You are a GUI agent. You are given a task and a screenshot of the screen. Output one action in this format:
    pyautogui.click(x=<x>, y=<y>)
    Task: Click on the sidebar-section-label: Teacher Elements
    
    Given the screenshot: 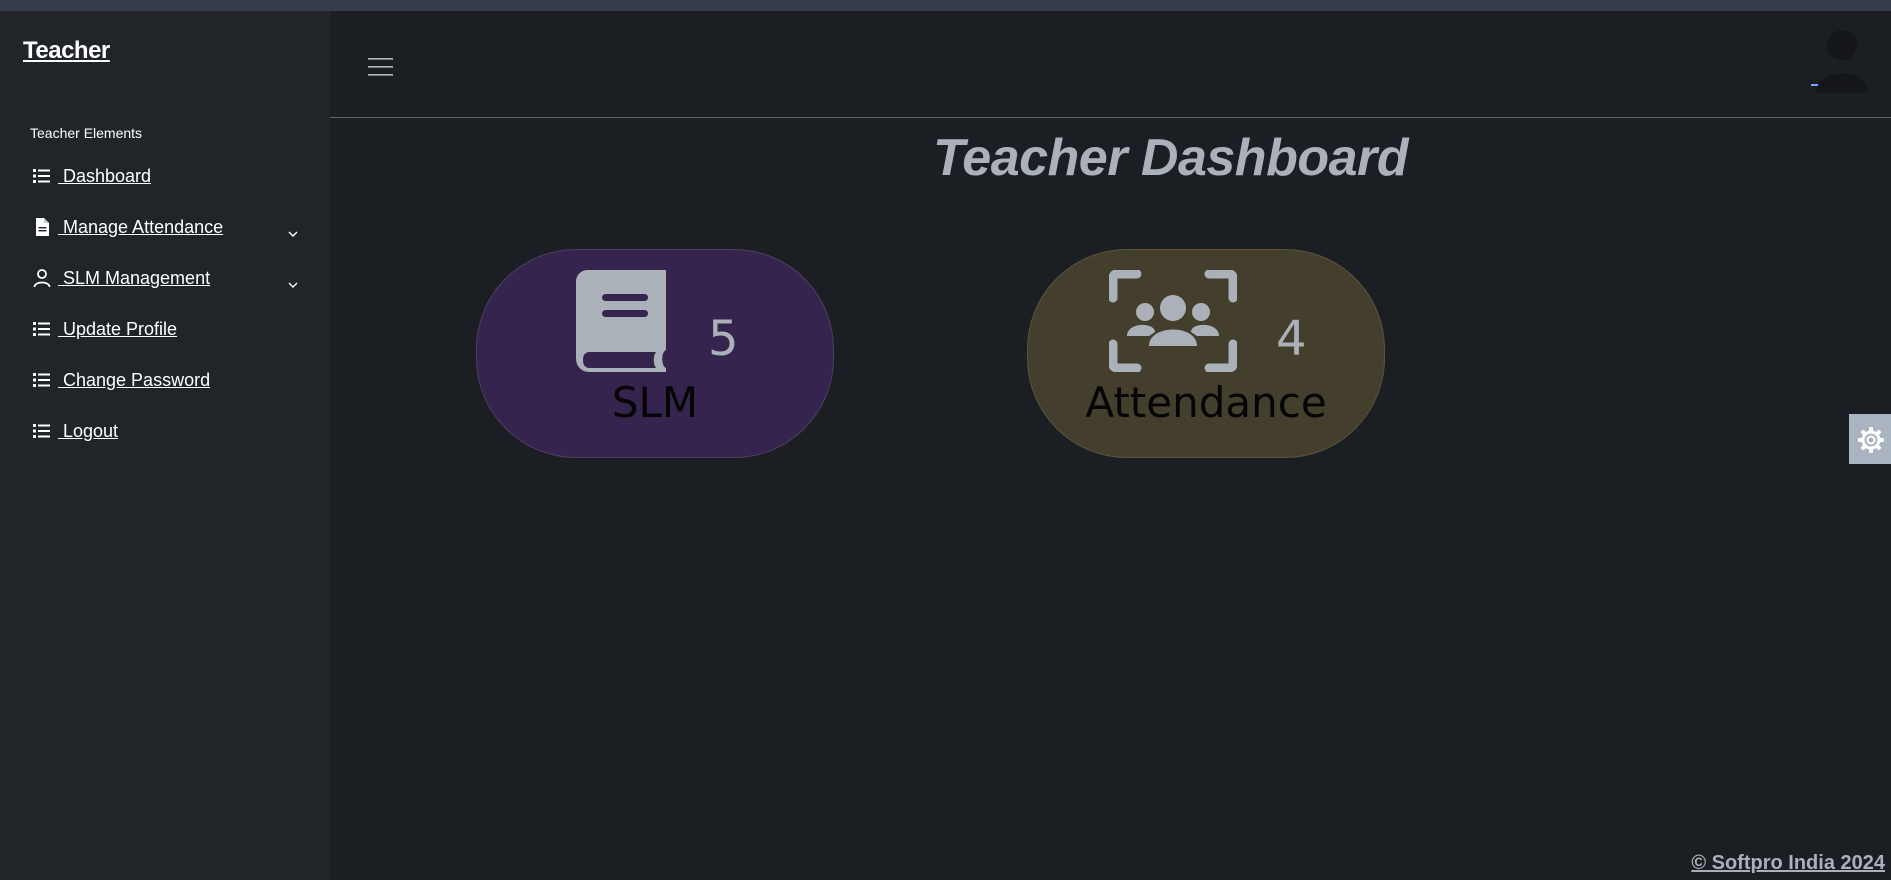 What is the action you would take?
    pyautogui.click(x=86, y=133)
    